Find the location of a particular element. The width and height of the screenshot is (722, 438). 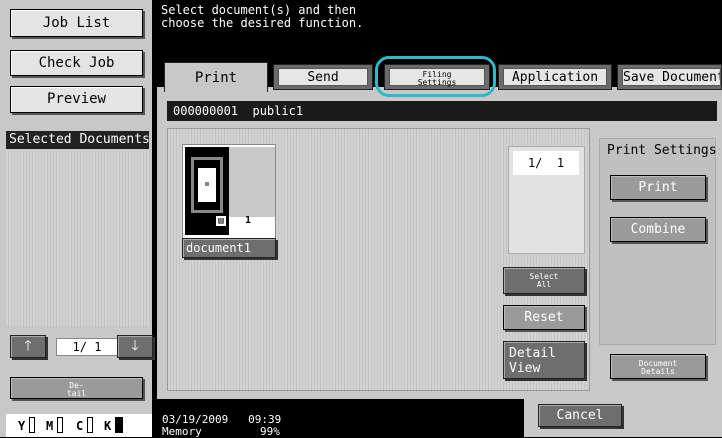

memory-value: 99% is located at coordinates (270, 431).